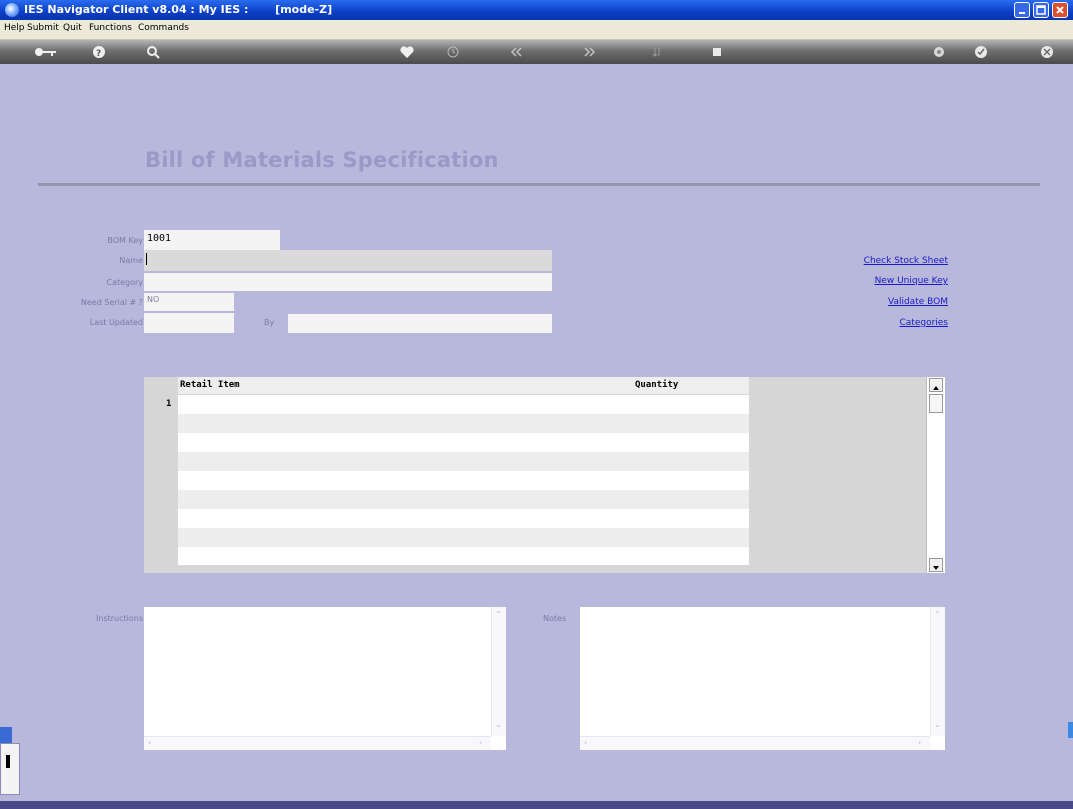 The width and height of the screenshot is (1073, 809). Describe the element at coordinates (755, 743) in the screenshot. I see `notes-hscroll: ‹ ›` at that location.